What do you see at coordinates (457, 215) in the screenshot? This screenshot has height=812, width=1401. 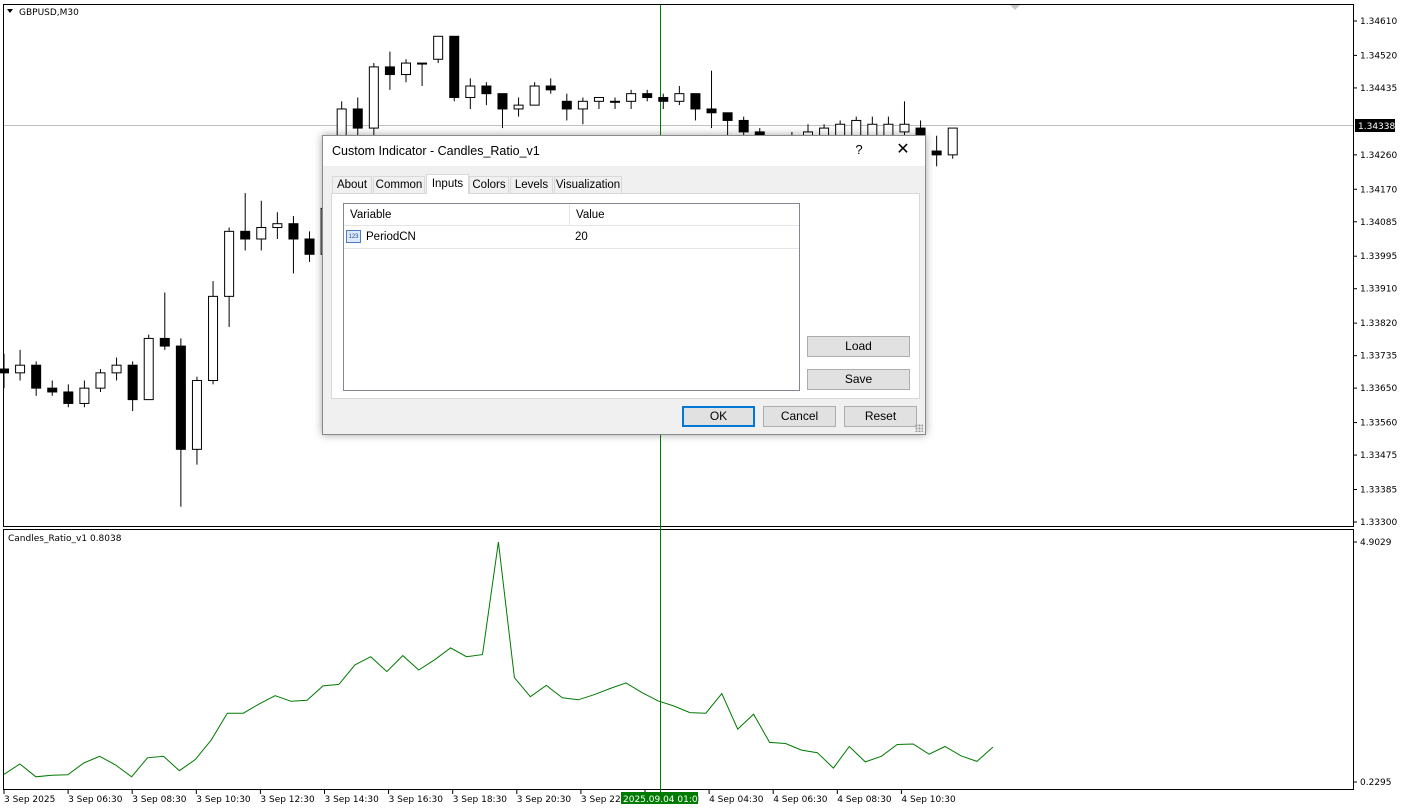 I see `column-header-variable: Variable` at bounding box center [457, 215].